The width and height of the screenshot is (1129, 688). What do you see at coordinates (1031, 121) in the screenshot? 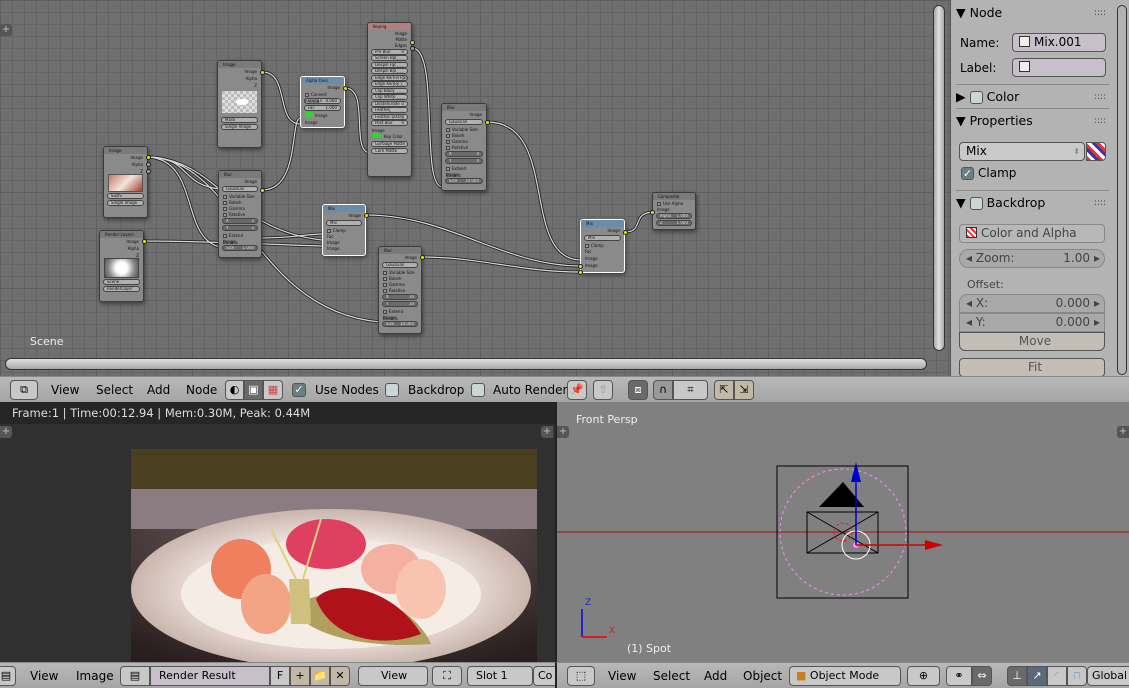
I see `properties-panel-header: ▼ Properties::::` at bounding box center [1031, 121].